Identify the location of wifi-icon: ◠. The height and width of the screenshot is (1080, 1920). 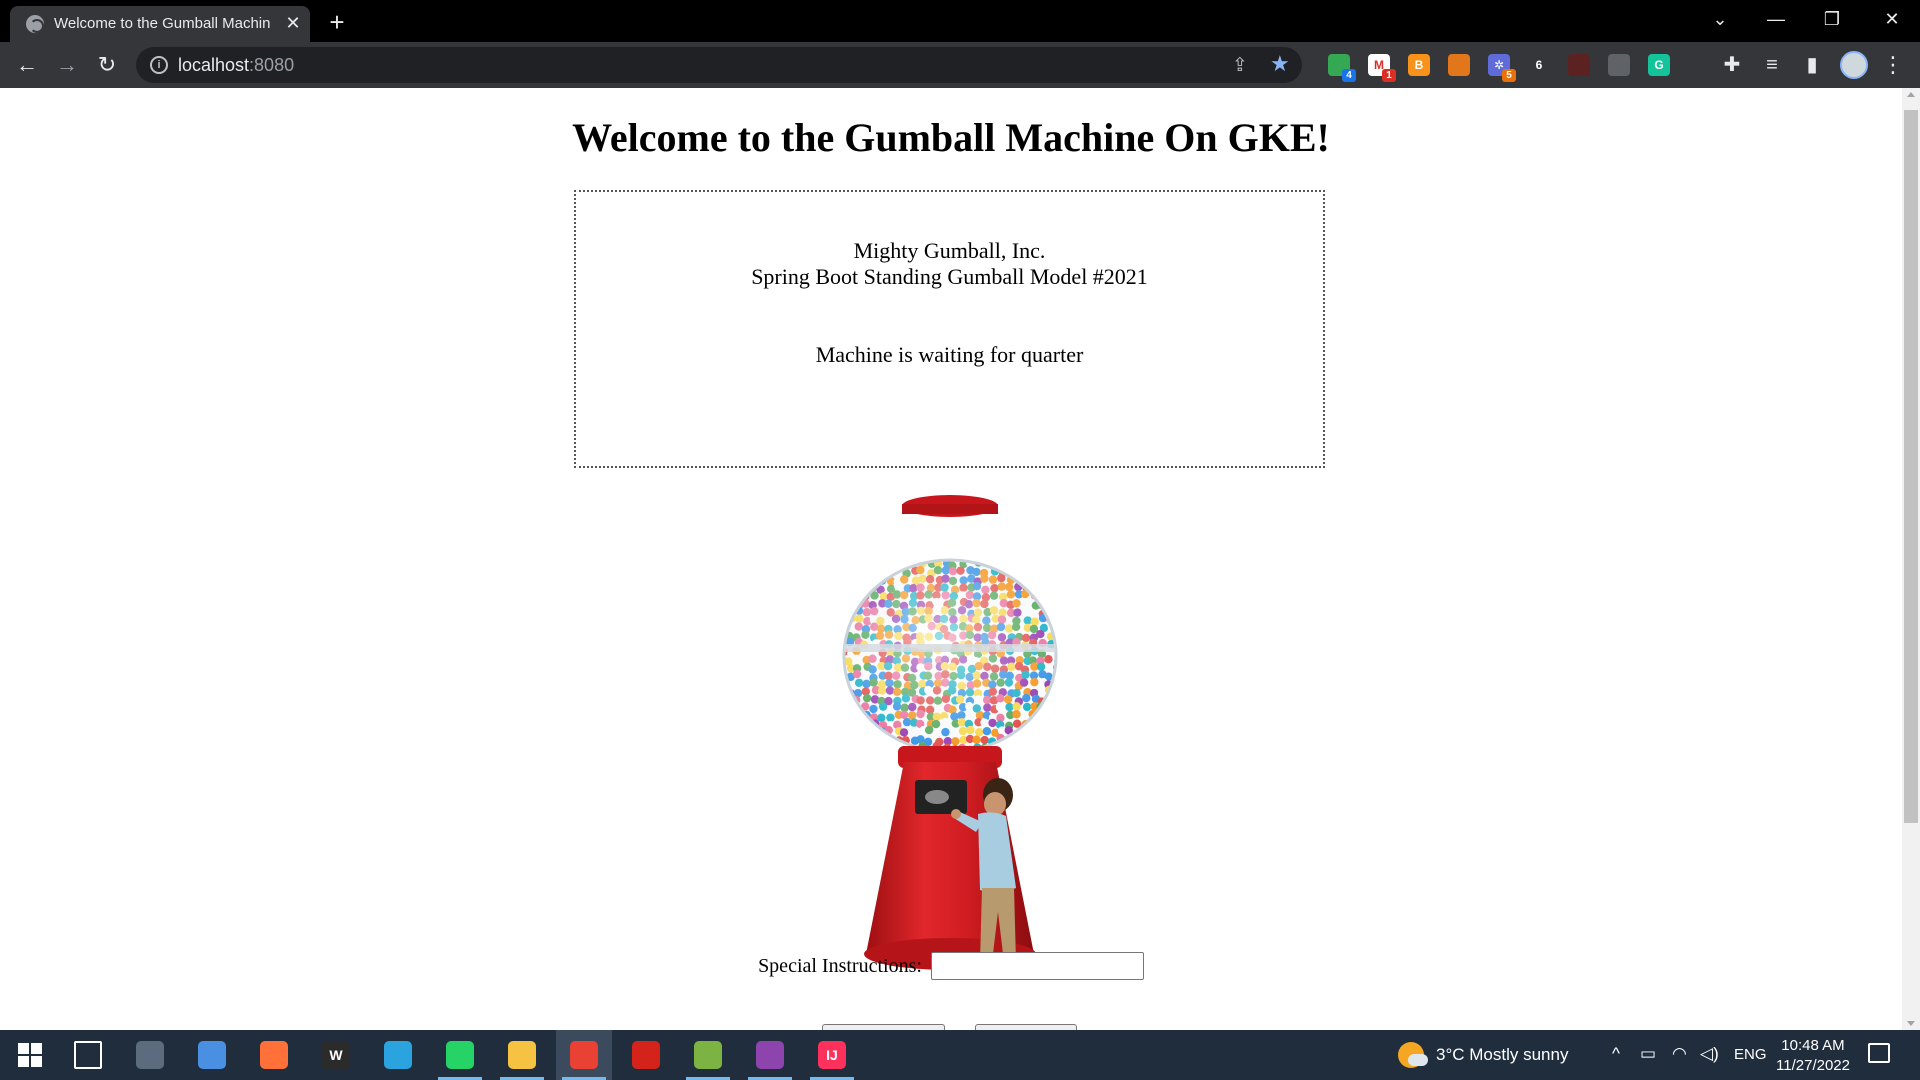
(1679, 1054).